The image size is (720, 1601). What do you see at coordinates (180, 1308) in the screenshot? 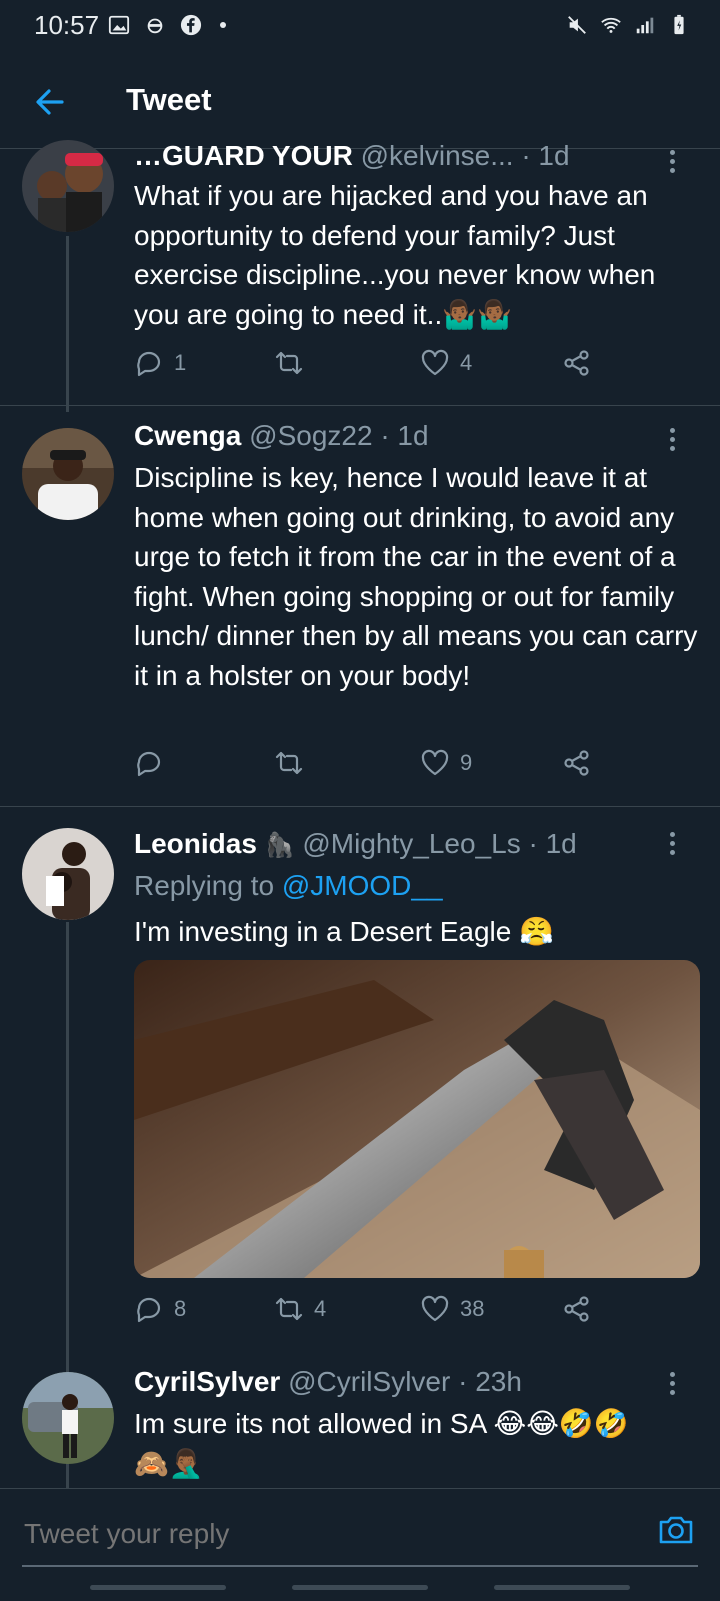
I see `reply-count: 8` at bounding box center [180, 1308].